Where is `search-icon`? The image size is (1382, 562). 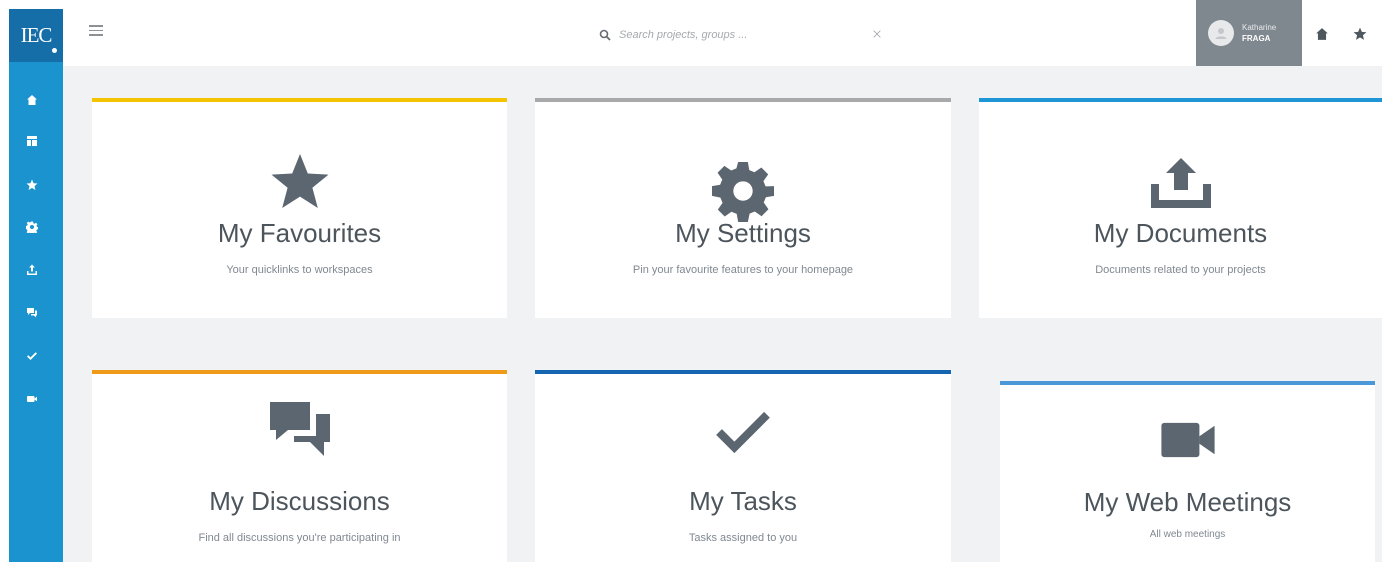 search-icon is located at coordinates (605, 35).